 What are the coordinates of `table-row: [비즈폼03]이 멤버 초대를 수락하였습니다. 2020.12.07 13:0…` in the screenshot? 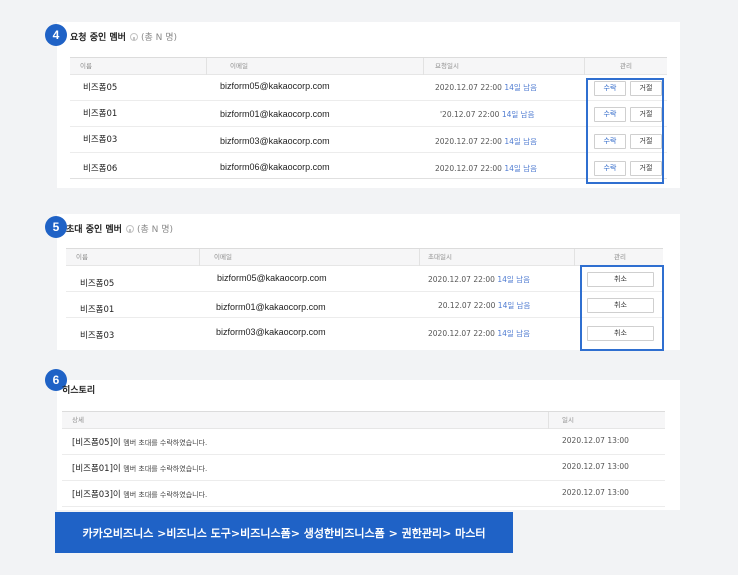 It's located at (363, 494).